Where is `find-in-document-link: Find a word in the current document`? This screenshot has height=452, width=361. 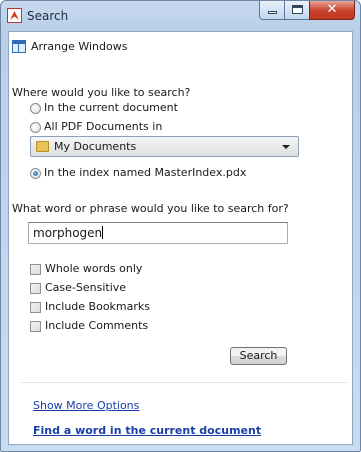 find-in-document-link: Find a word in the current document is located at coordinates (147, 430).